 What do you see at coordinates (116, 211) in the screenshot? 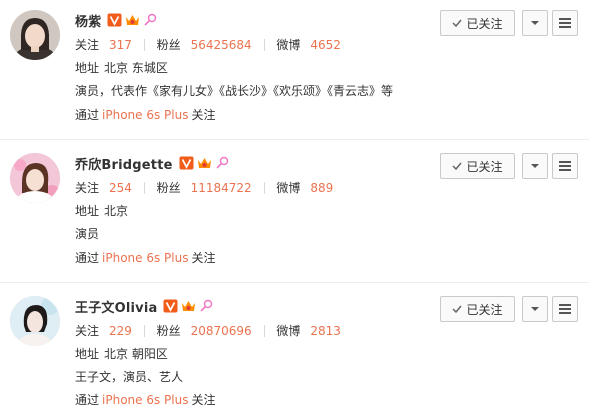
I see `address-value: 北京` at bounding box center [116, 211].